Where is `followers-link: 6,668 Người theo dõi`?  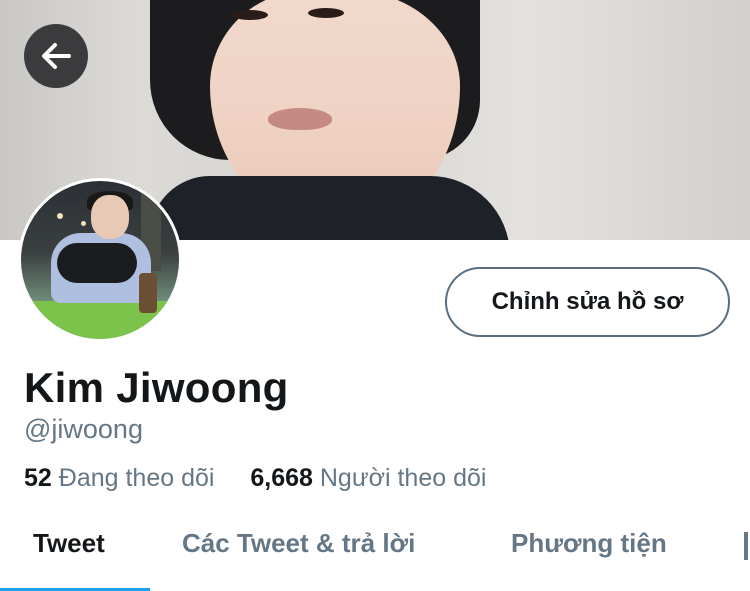
followers-link: 6,668 Người theo dõi is located at coordinates (368, 478).